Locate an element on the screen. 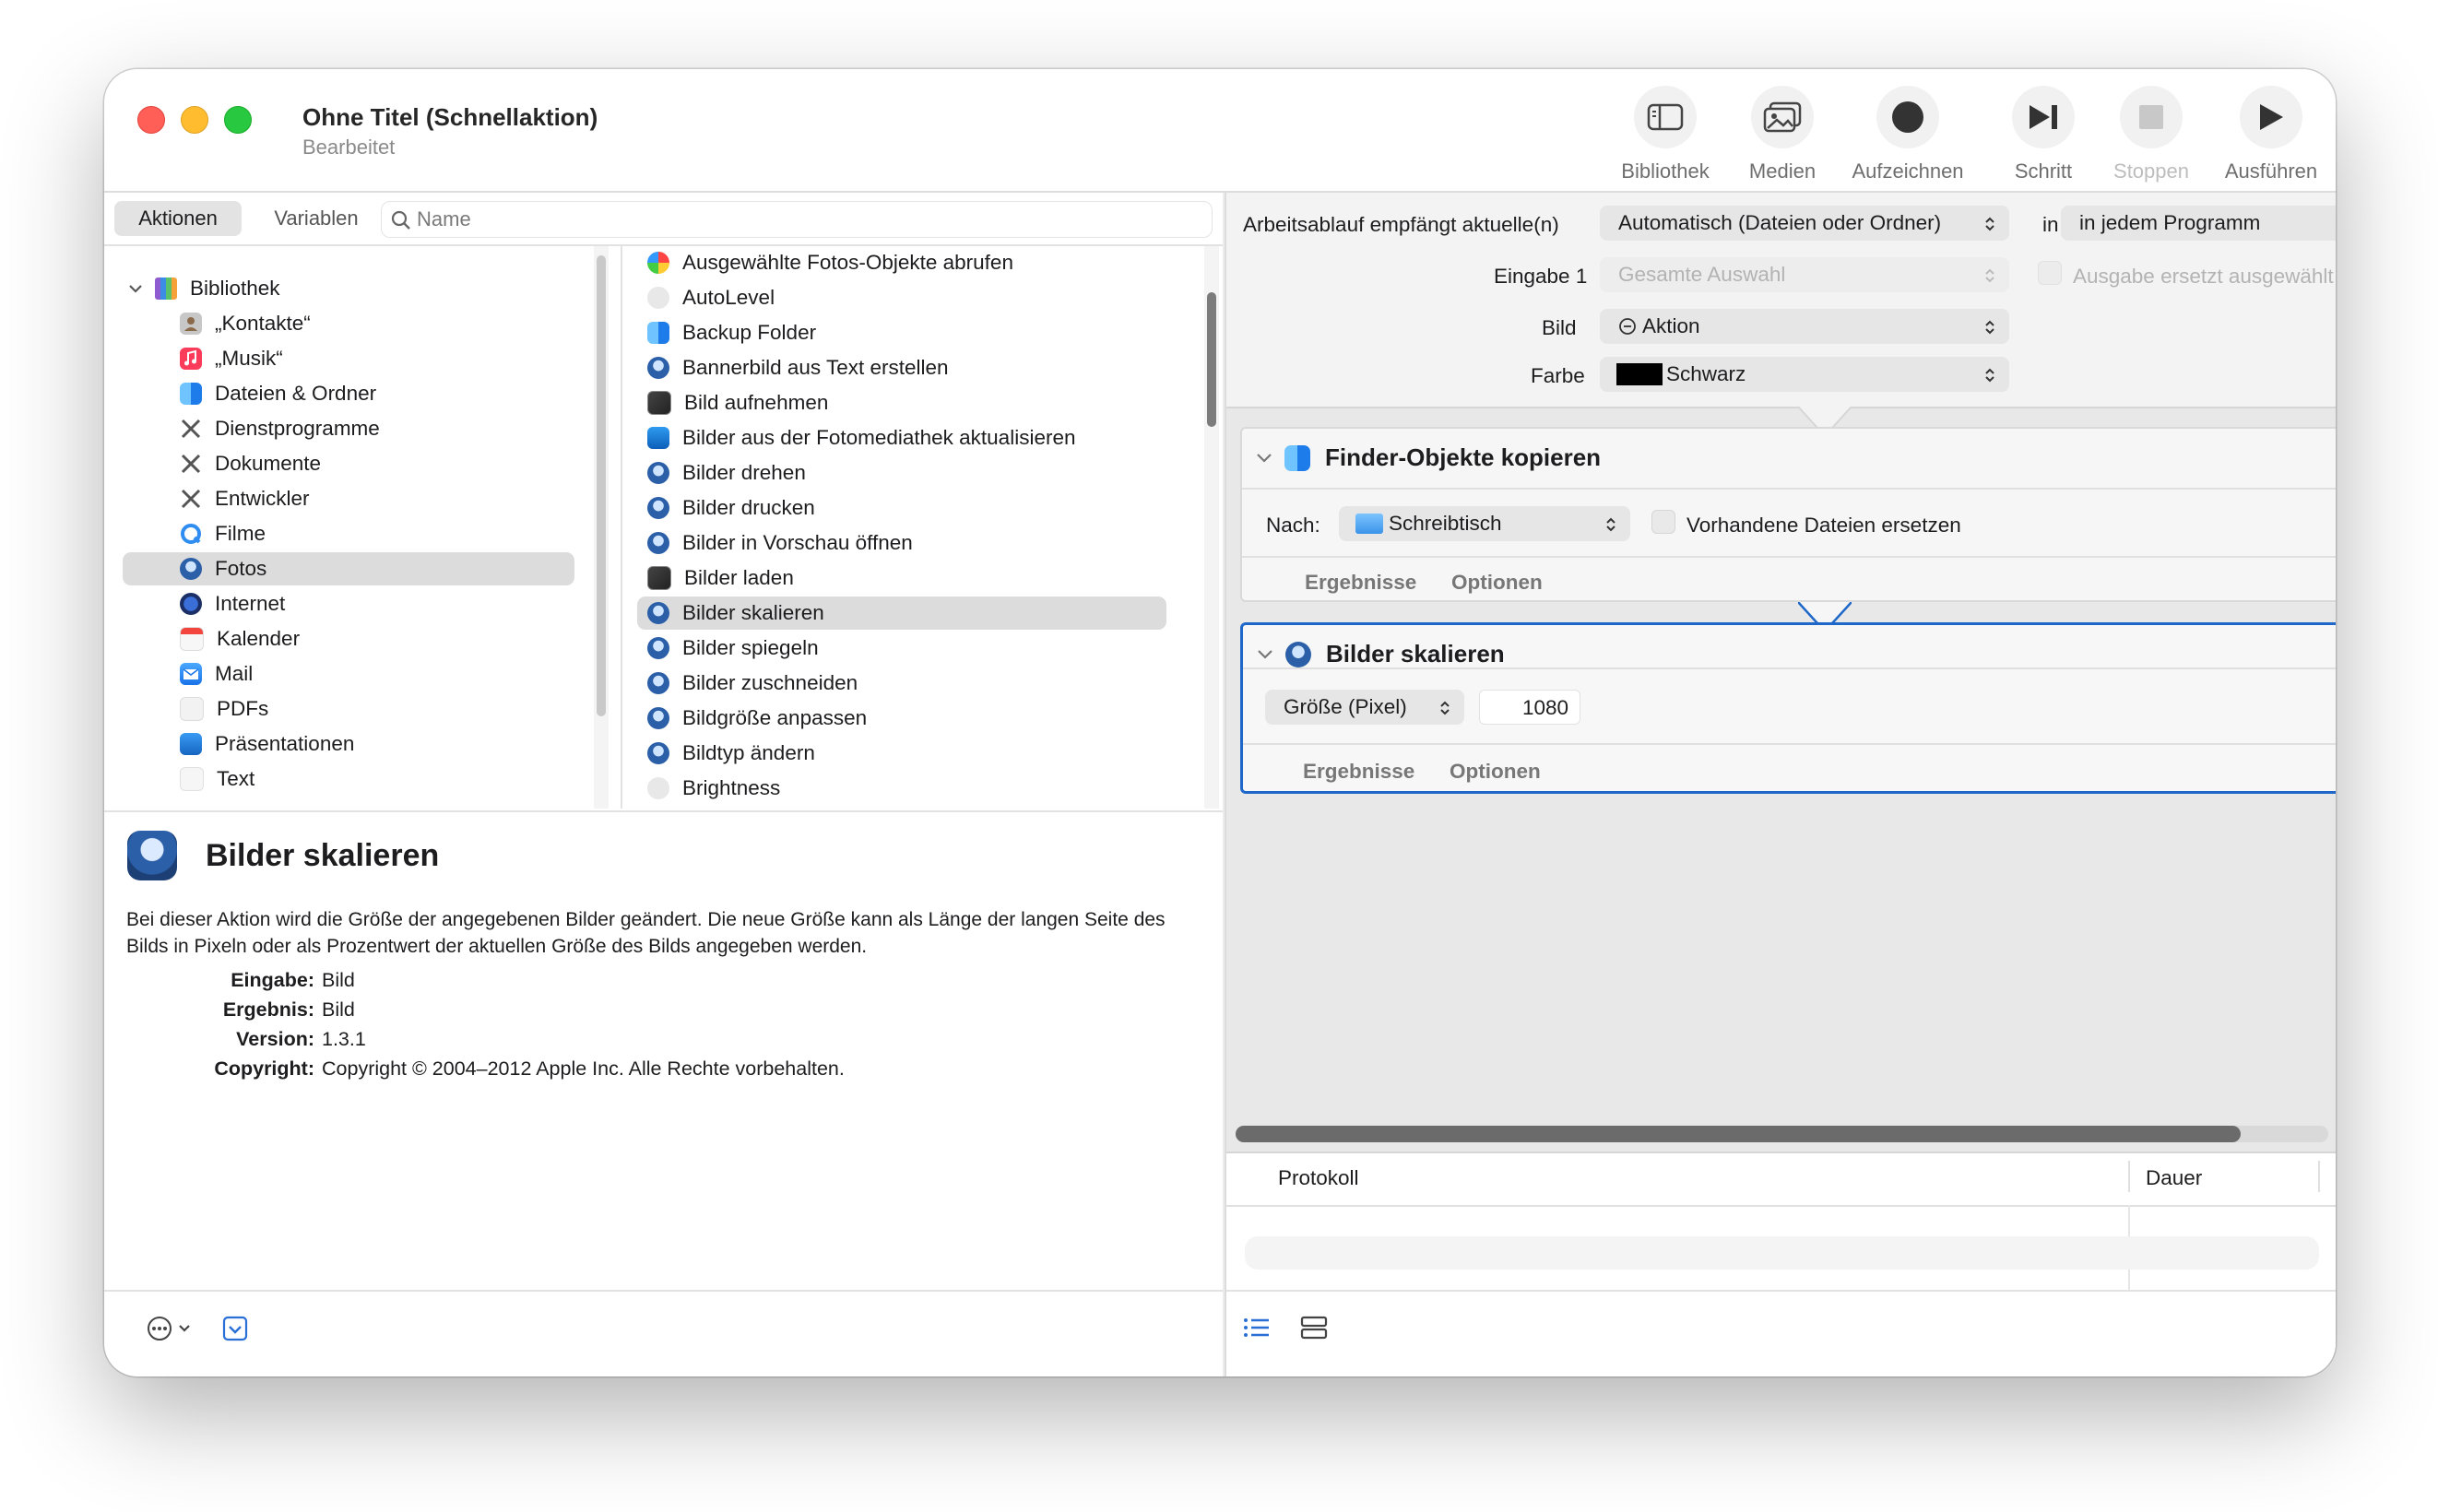 The image size is (2438, 1512). list-item: Bild aufnehmen is located at coordinates (738, 402).